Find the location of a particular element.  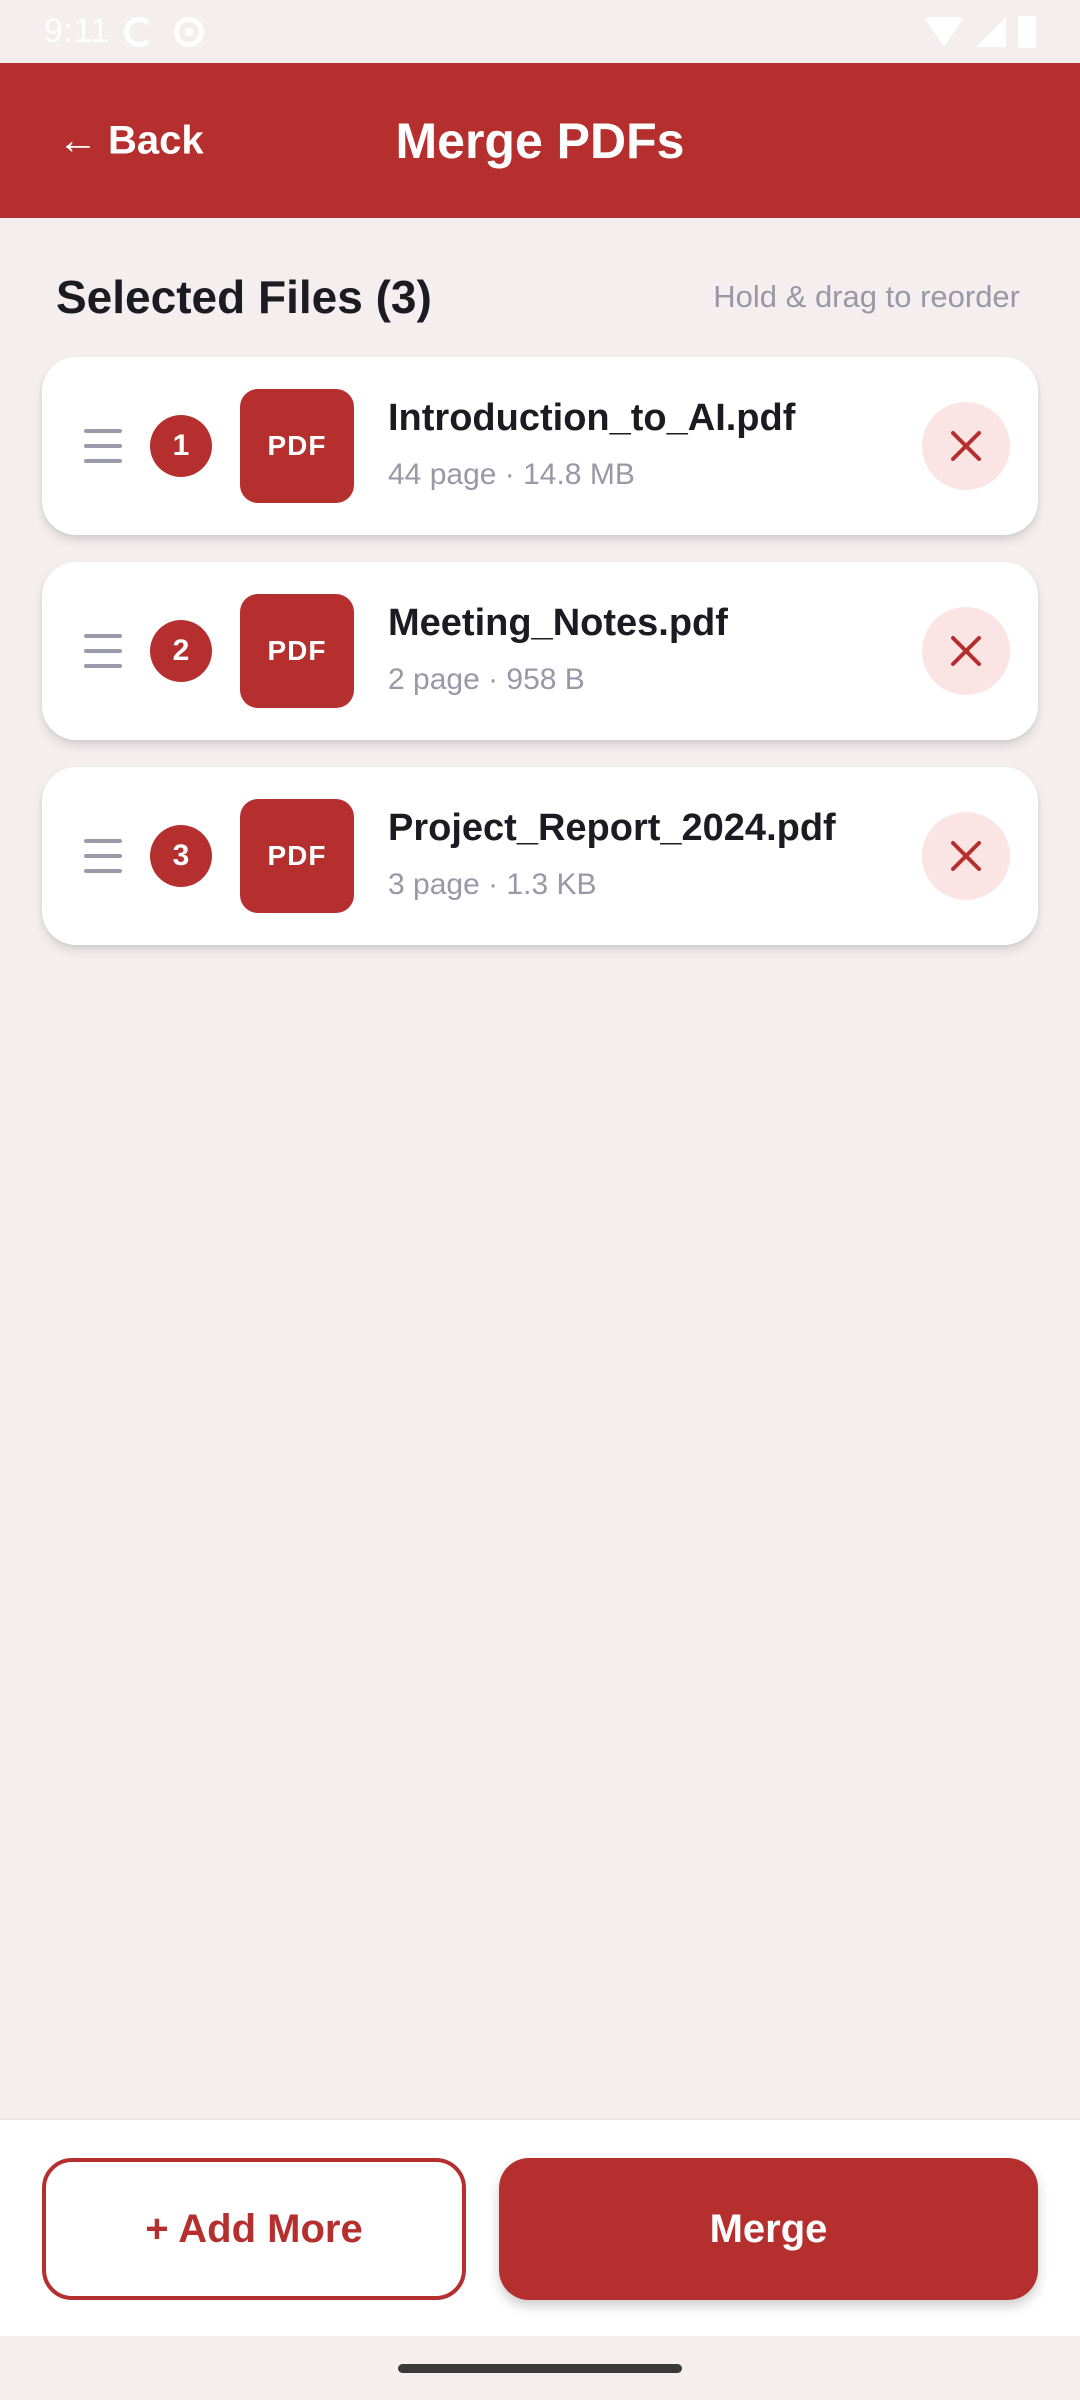

file-info: Introduction_to_AI.pdf 44 page · 14.8 MB is located at coordinates (648, 444).